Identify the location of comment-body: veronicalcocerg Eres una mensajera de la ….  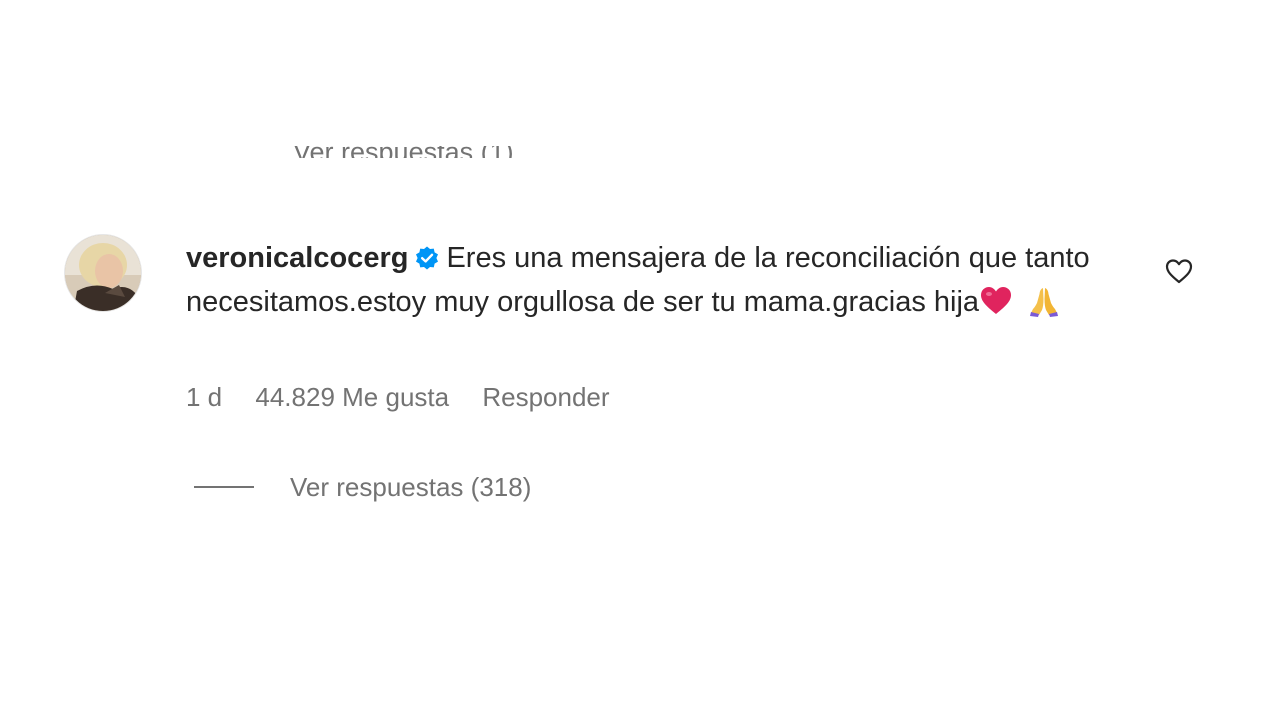
(656, 280).